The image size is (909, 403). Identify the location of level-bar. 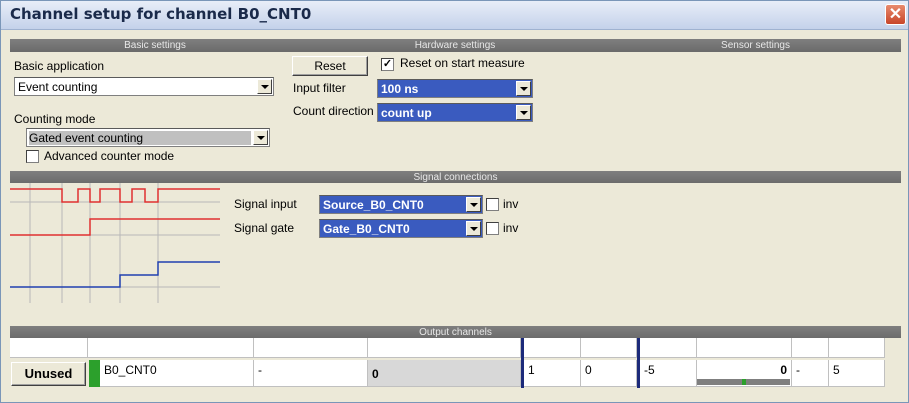
(743, 382).